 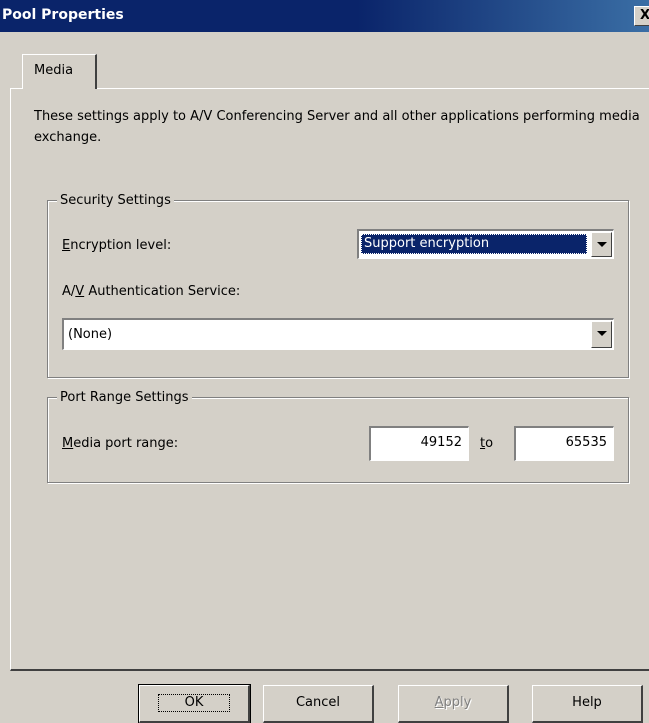 What do you see at coordinates (489, 443) in the screenshot?
I see `port-range-to-text: o` at bounding box center [489, 443].